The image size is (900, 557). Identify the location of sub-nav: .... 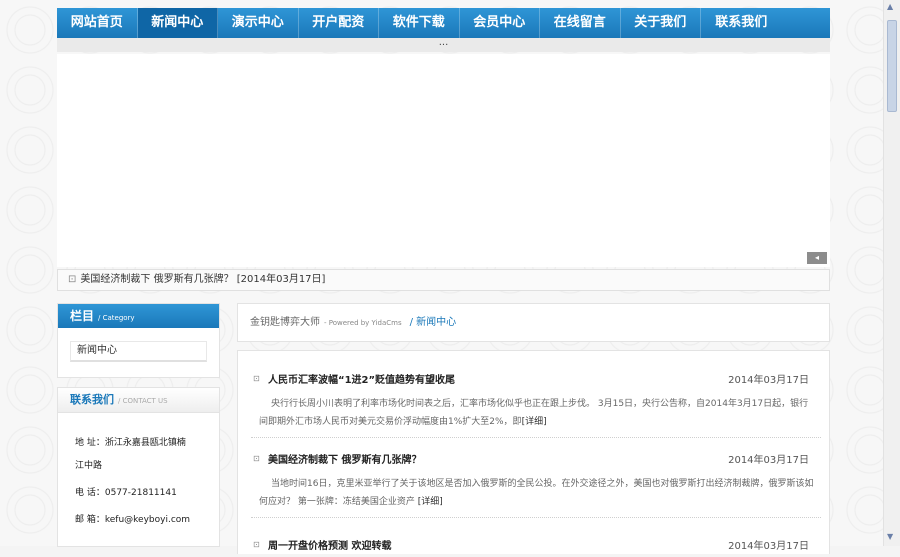
(443, 45).